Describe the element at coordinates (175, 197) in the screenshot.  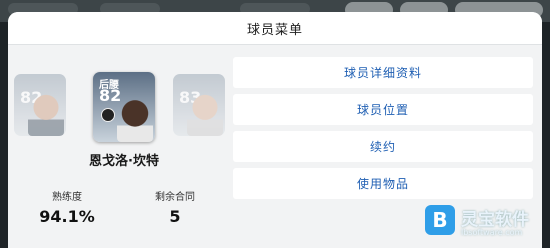
I see `contract-label: 剩余合同` at that location.